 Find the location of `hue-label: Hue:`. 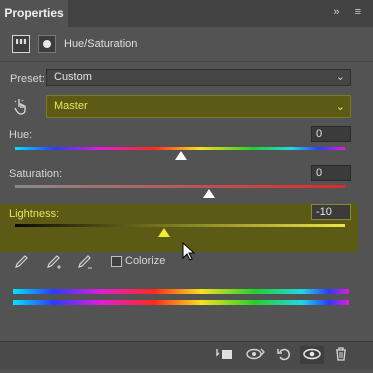

hue-label: Hue: is located at coordinates (21, 135).